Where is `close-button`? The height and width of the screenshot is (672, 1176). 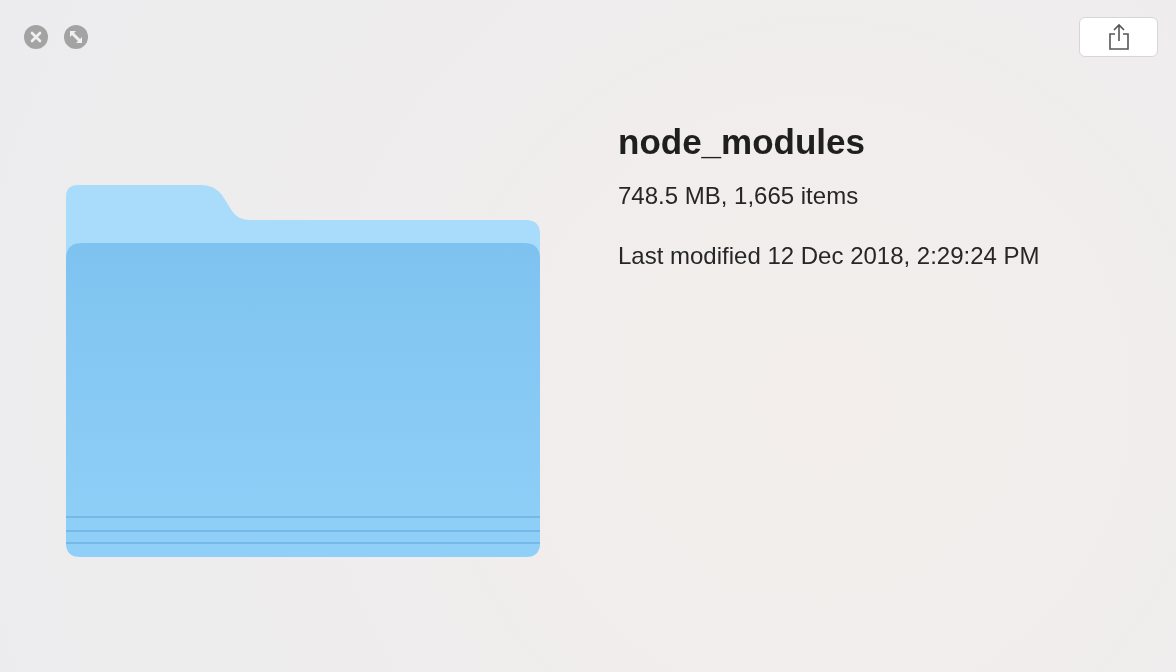 close-button is located at coordinates (36, 37).